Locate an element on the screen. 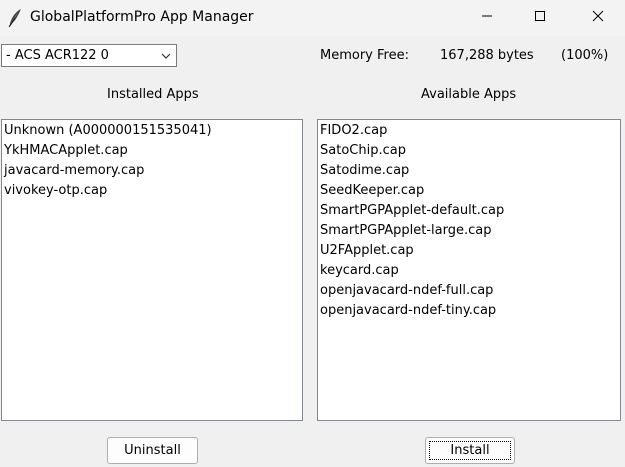  available-apps-heading: Available Apps is located at coordinates (469, 94).